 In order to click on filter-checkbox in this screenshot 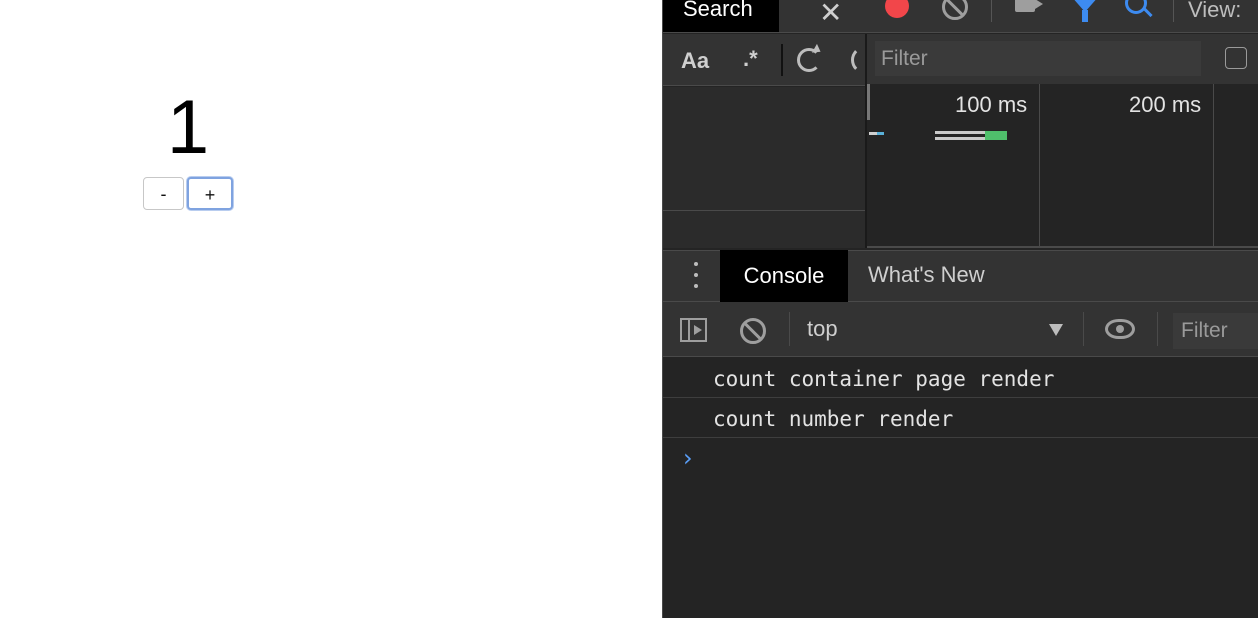, I will do `click(1236, 58)`.